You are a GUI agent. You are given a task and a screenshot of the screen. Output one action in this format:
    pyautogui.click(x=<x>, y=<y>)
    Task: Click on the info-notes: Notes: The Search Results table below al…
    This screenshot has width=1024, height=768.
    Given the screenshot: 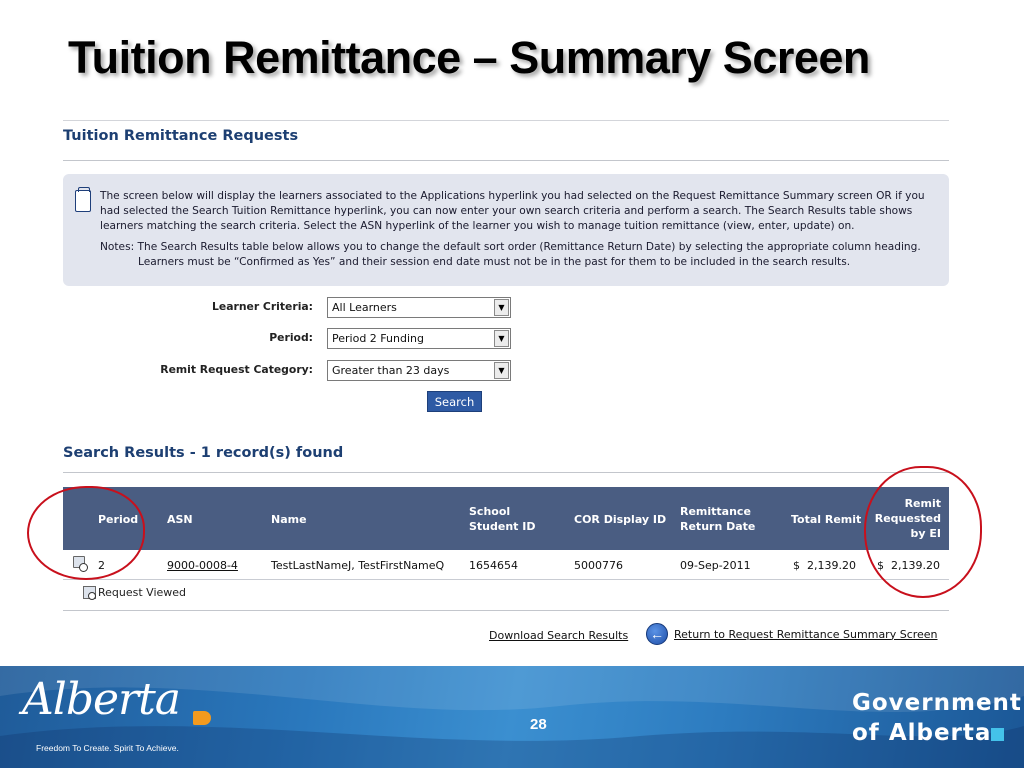 What is the action you would take?
    pyautogui.click(x=520, y=255)
    